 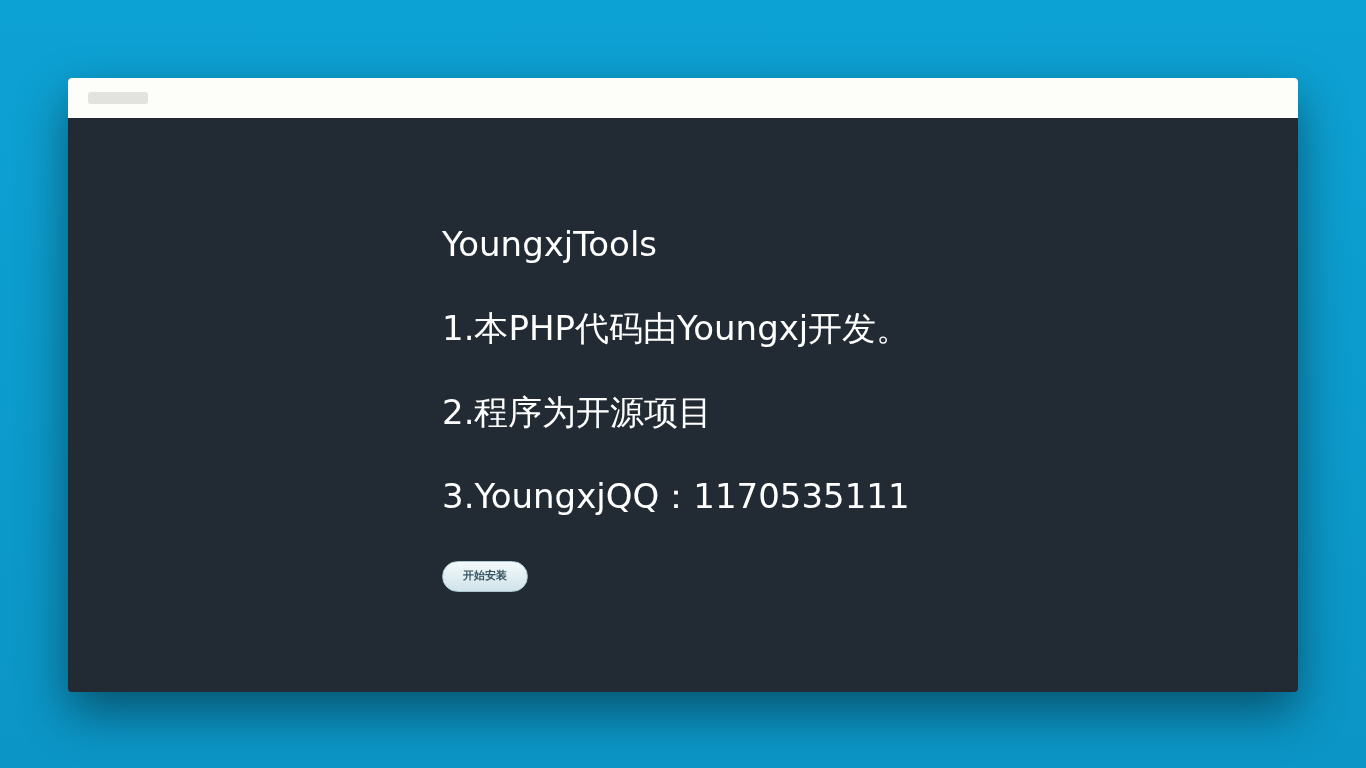 What do you see at coordinates (578, 412) in the screenshot?
I see `info-line: 2.程序为开源项目` at bounding box center [578, 412].